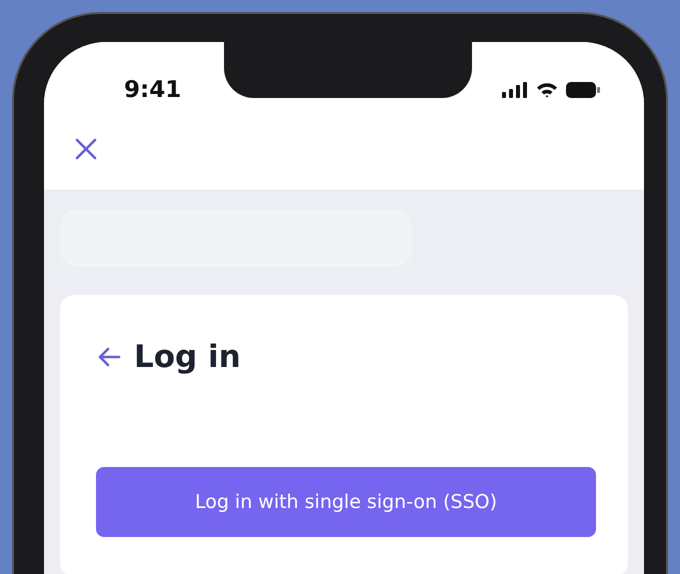  What do you see at coordinates (153, 90) in the screenshot?
I see `status-time: 9:41` at bounding box center [153, 90].